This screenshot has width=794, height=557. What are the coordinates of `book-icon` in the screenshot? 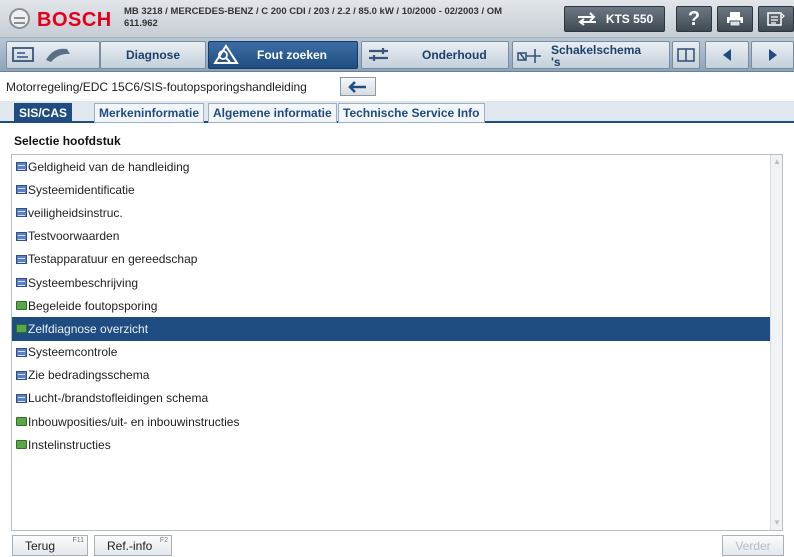 It's located at (686, 55).